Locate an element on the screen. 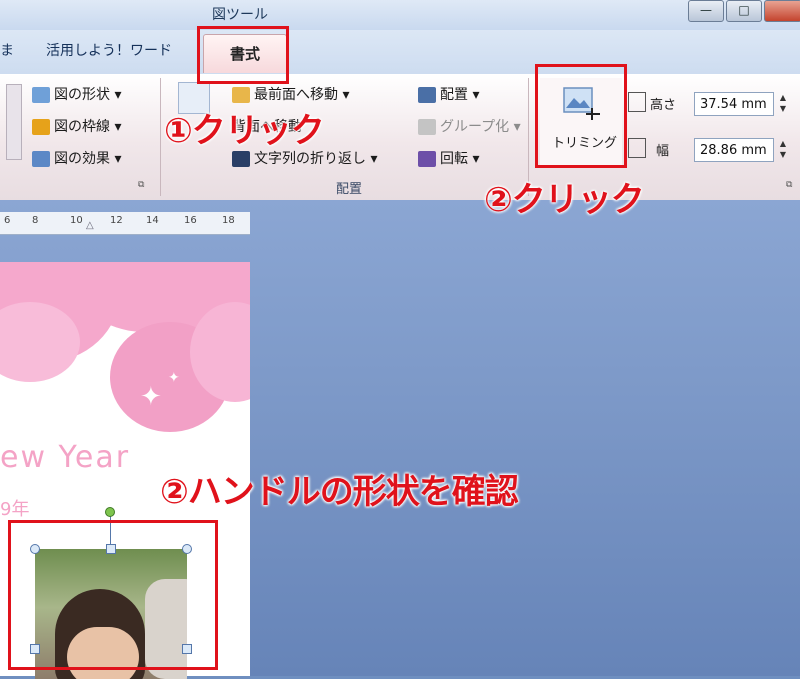 This screenshot has width=800, height=679. align-button: 配置 ▾ is located at coordinates (448, 94).